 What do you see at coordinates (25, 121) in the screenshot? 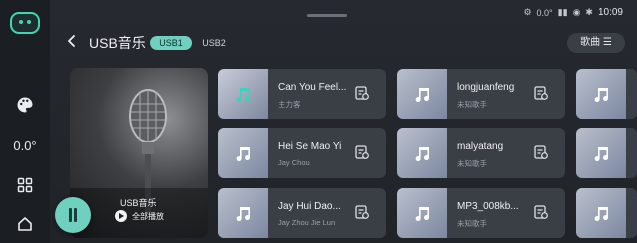
I see `left-rail: 0.0°` at bounding box center [25, 121].